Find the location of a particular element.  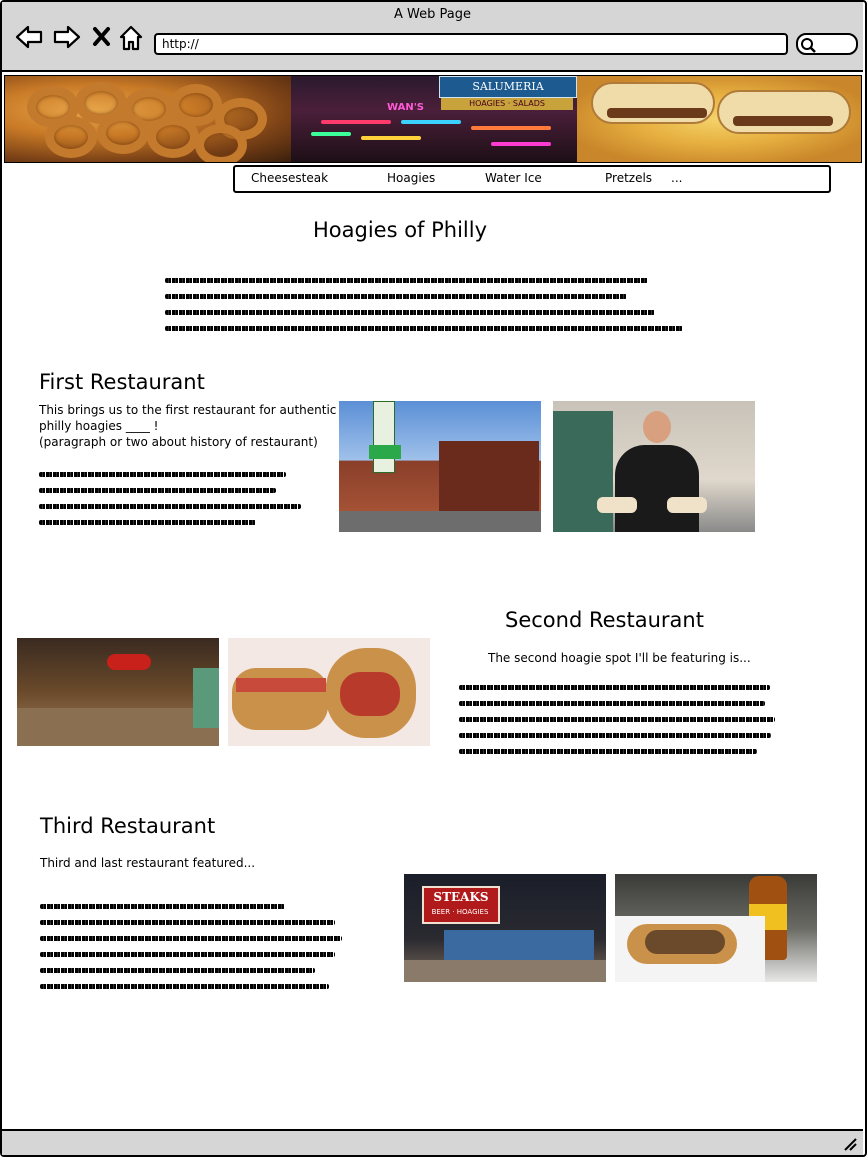

deli-sign: SALUMERIA is located at coordinates (508, 87).